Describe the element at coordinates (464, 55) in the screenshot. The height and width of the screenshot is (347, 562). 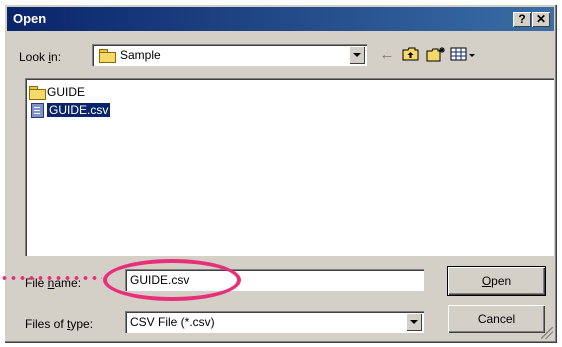
I see `views-menu-icon` at that location.